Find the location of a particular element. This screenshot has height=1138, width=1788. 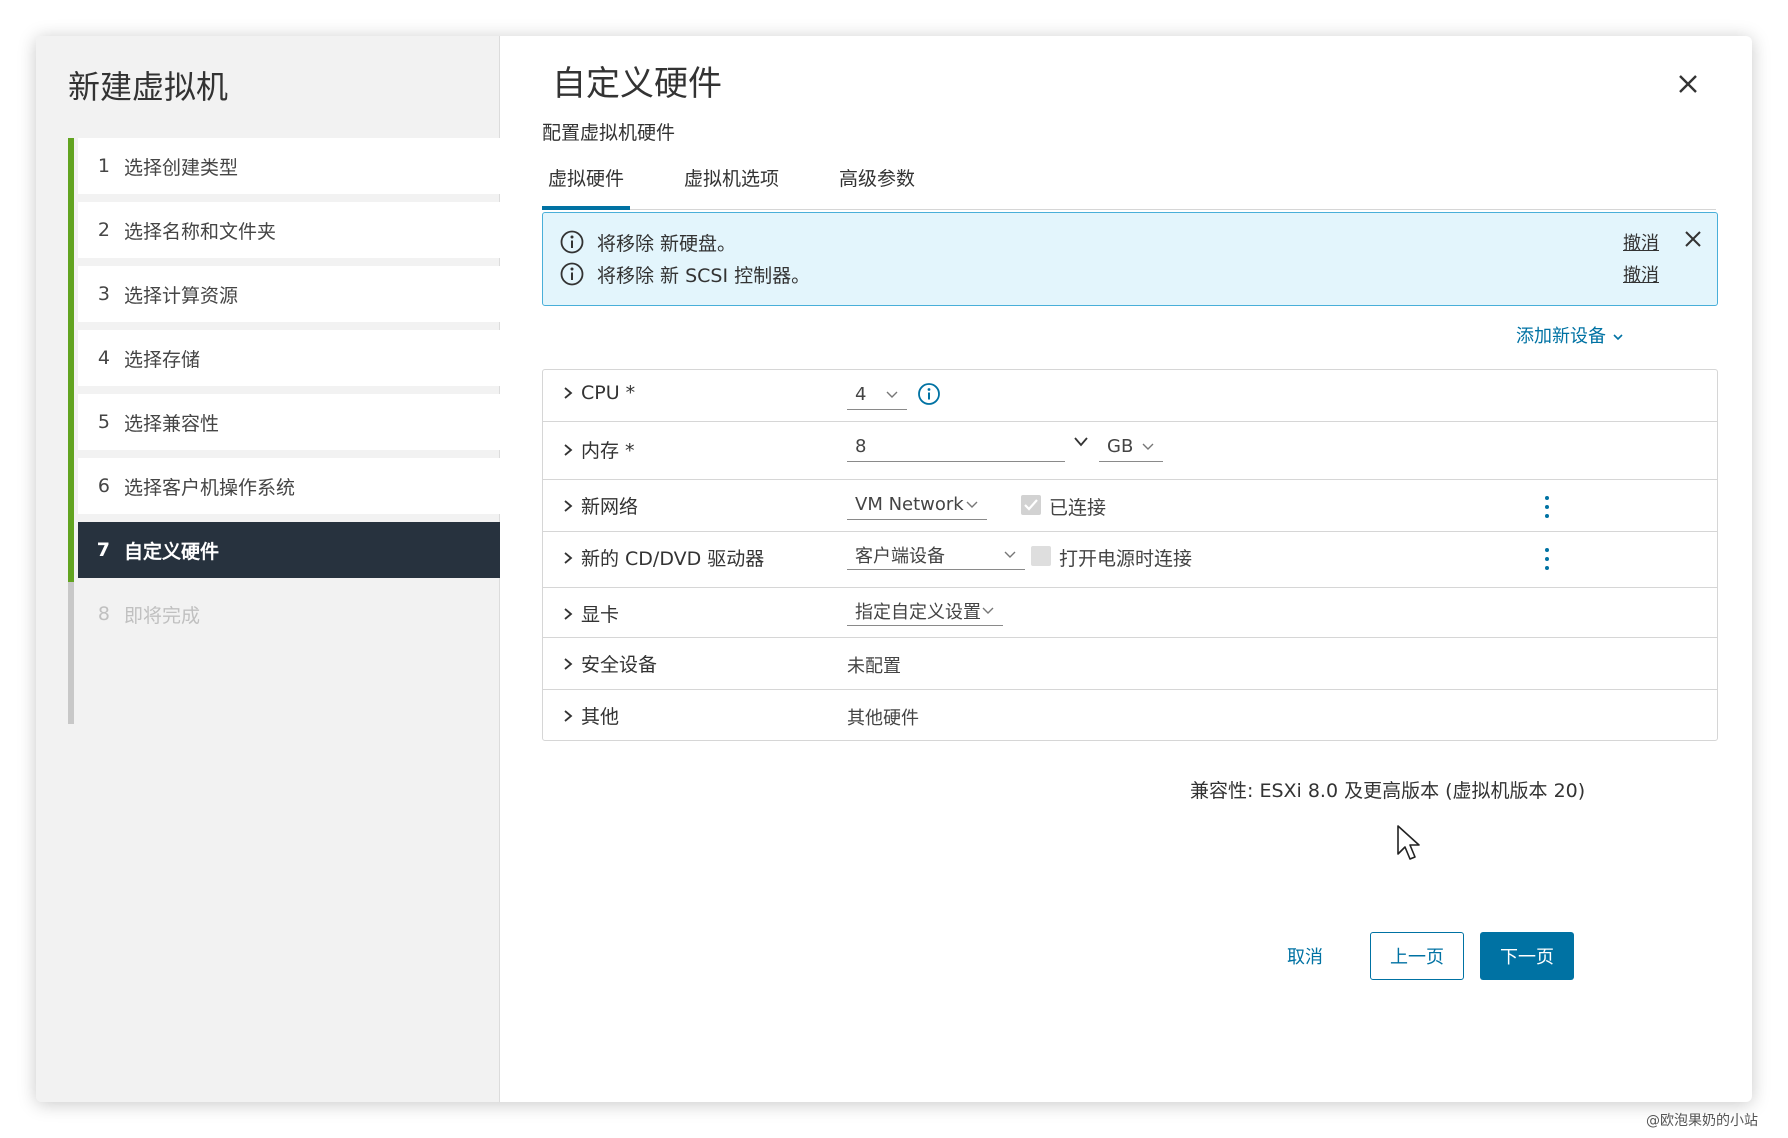

network-more-icon is located at coordinates (1547, 507).